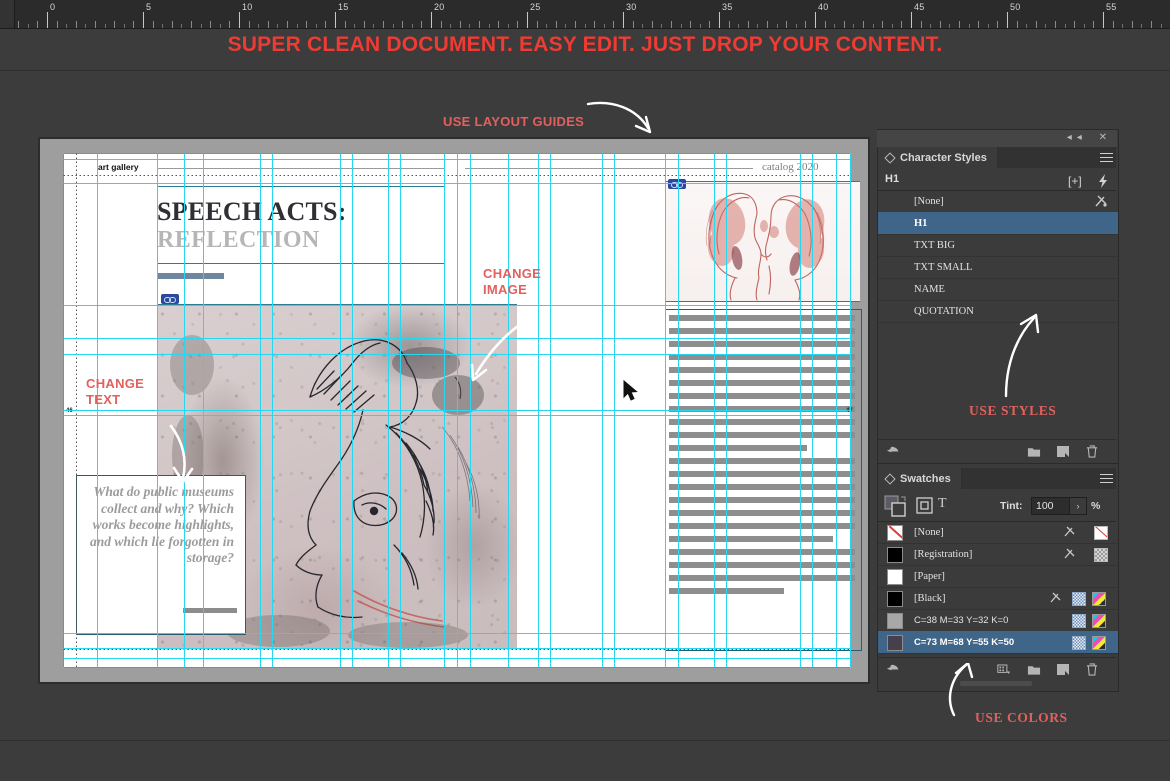 Image resolution: width=1170 pixels, height=781 pixels. Describe the element at coordinates (1021, 717) in the screenshot. I see `annotation-use-colors: USE COLORS` at that location.